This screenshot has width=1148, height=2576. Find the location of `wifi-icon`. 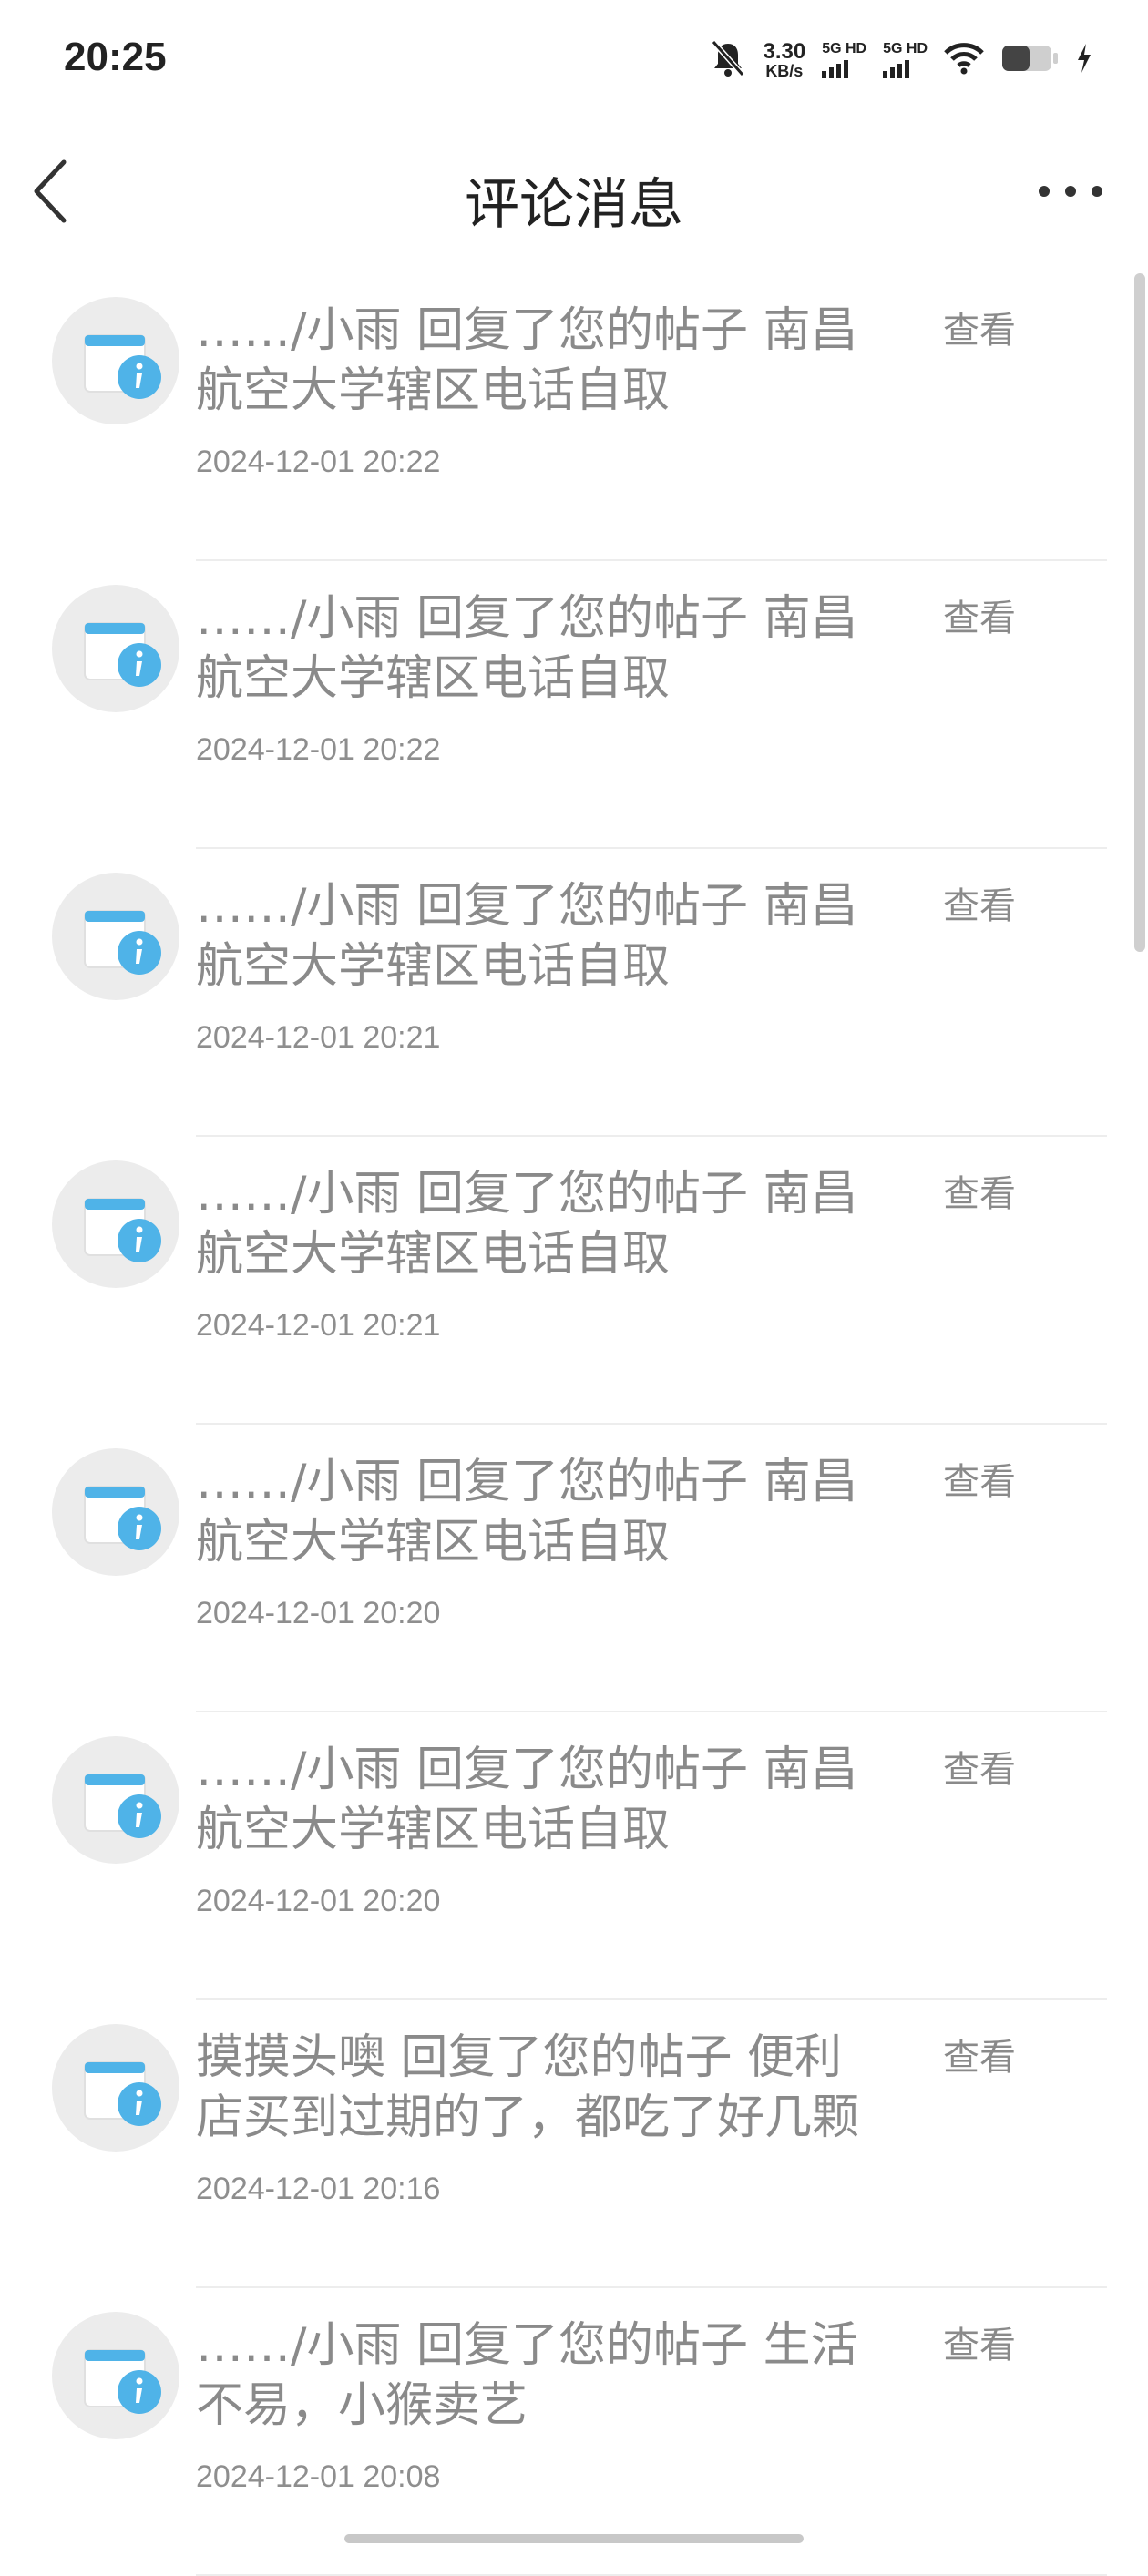

wifi-icon is located at coordinates (964, 60).